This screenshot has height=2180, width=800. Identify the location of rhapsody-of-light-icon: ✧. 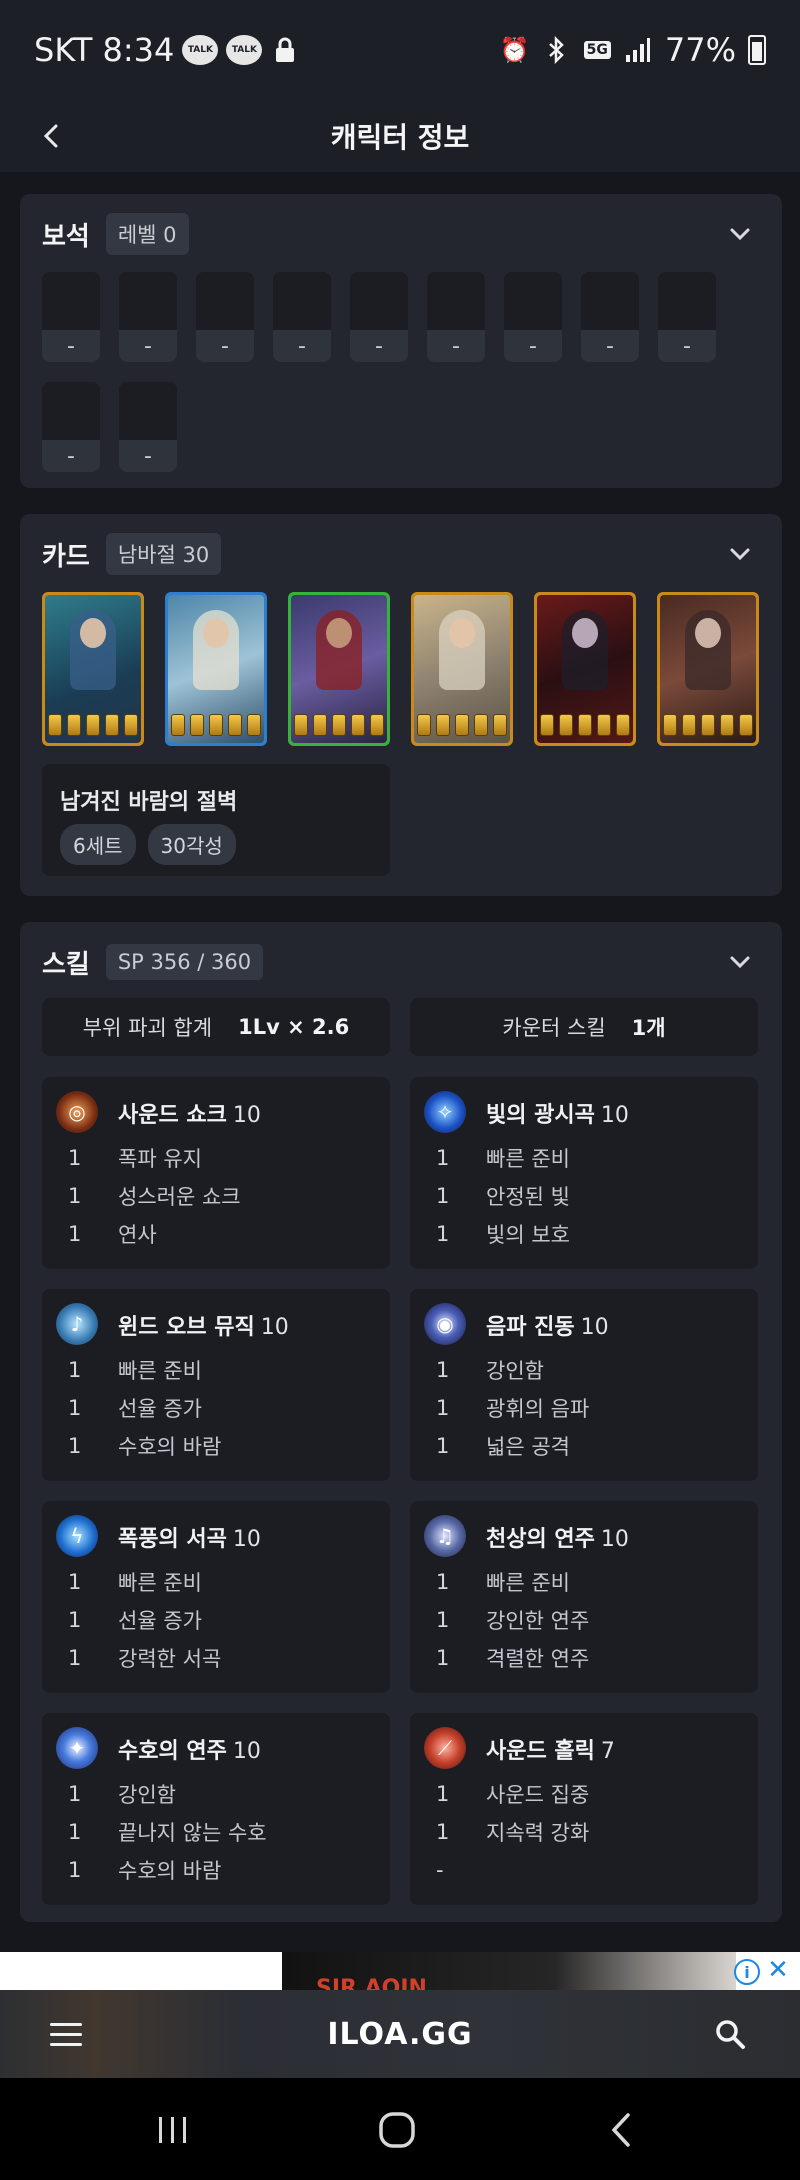
(445, 1112).